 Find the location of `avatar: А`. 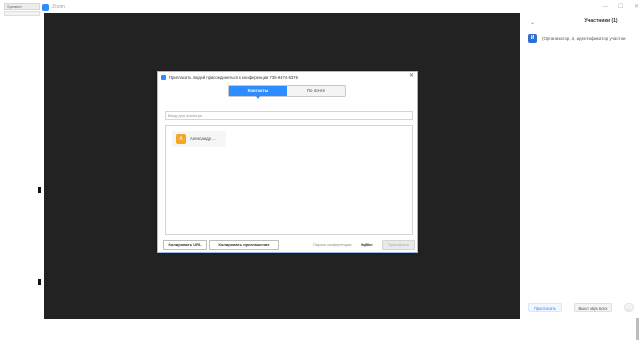

avatar: А is located at coordinates (181, 139).